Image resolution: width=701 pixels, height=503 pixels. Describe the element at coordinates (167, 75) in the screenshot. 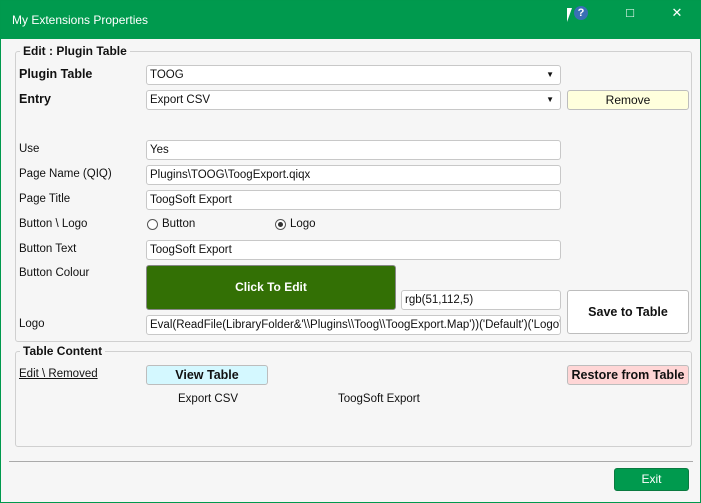

I see `plugin-table-value: TOOG` at that location.